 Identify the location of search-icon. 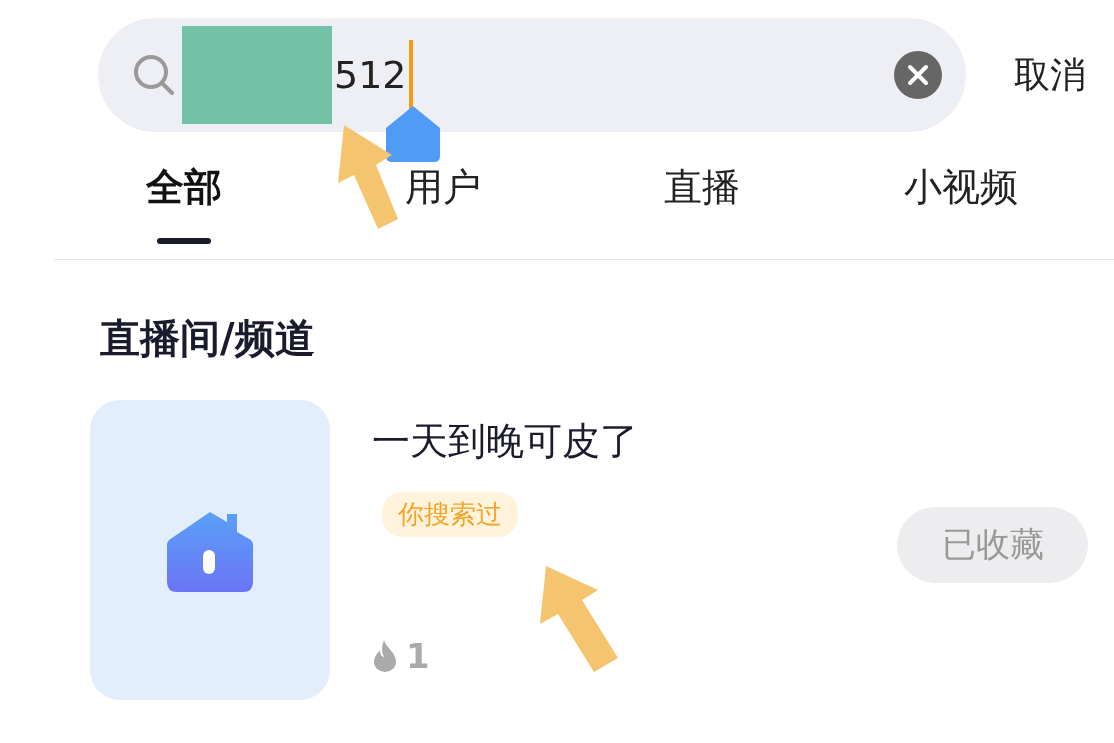
(154, 75).